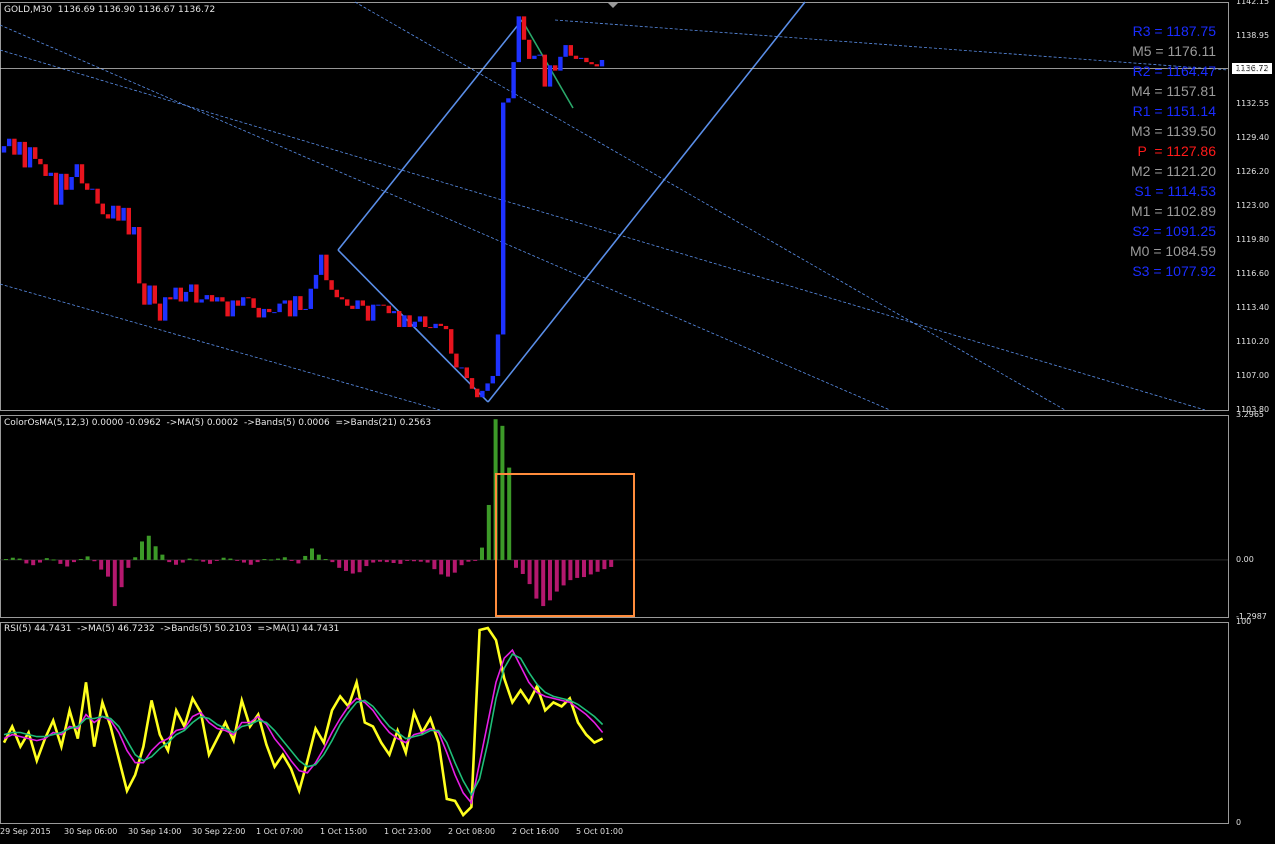  I want to click on time-tick: 1 Oct 23:00, so click(408, 831).